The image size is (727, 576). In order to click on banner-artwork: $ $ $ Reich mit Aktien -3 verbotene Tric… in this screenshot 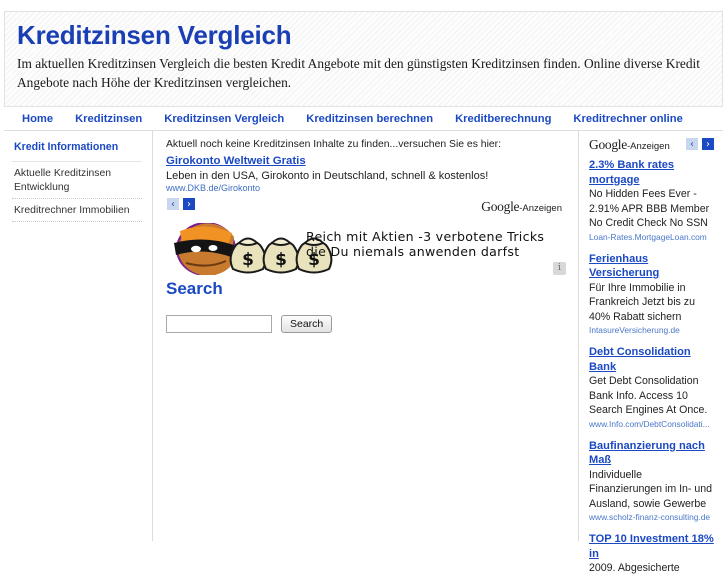, I will do `click(370, 249)`.